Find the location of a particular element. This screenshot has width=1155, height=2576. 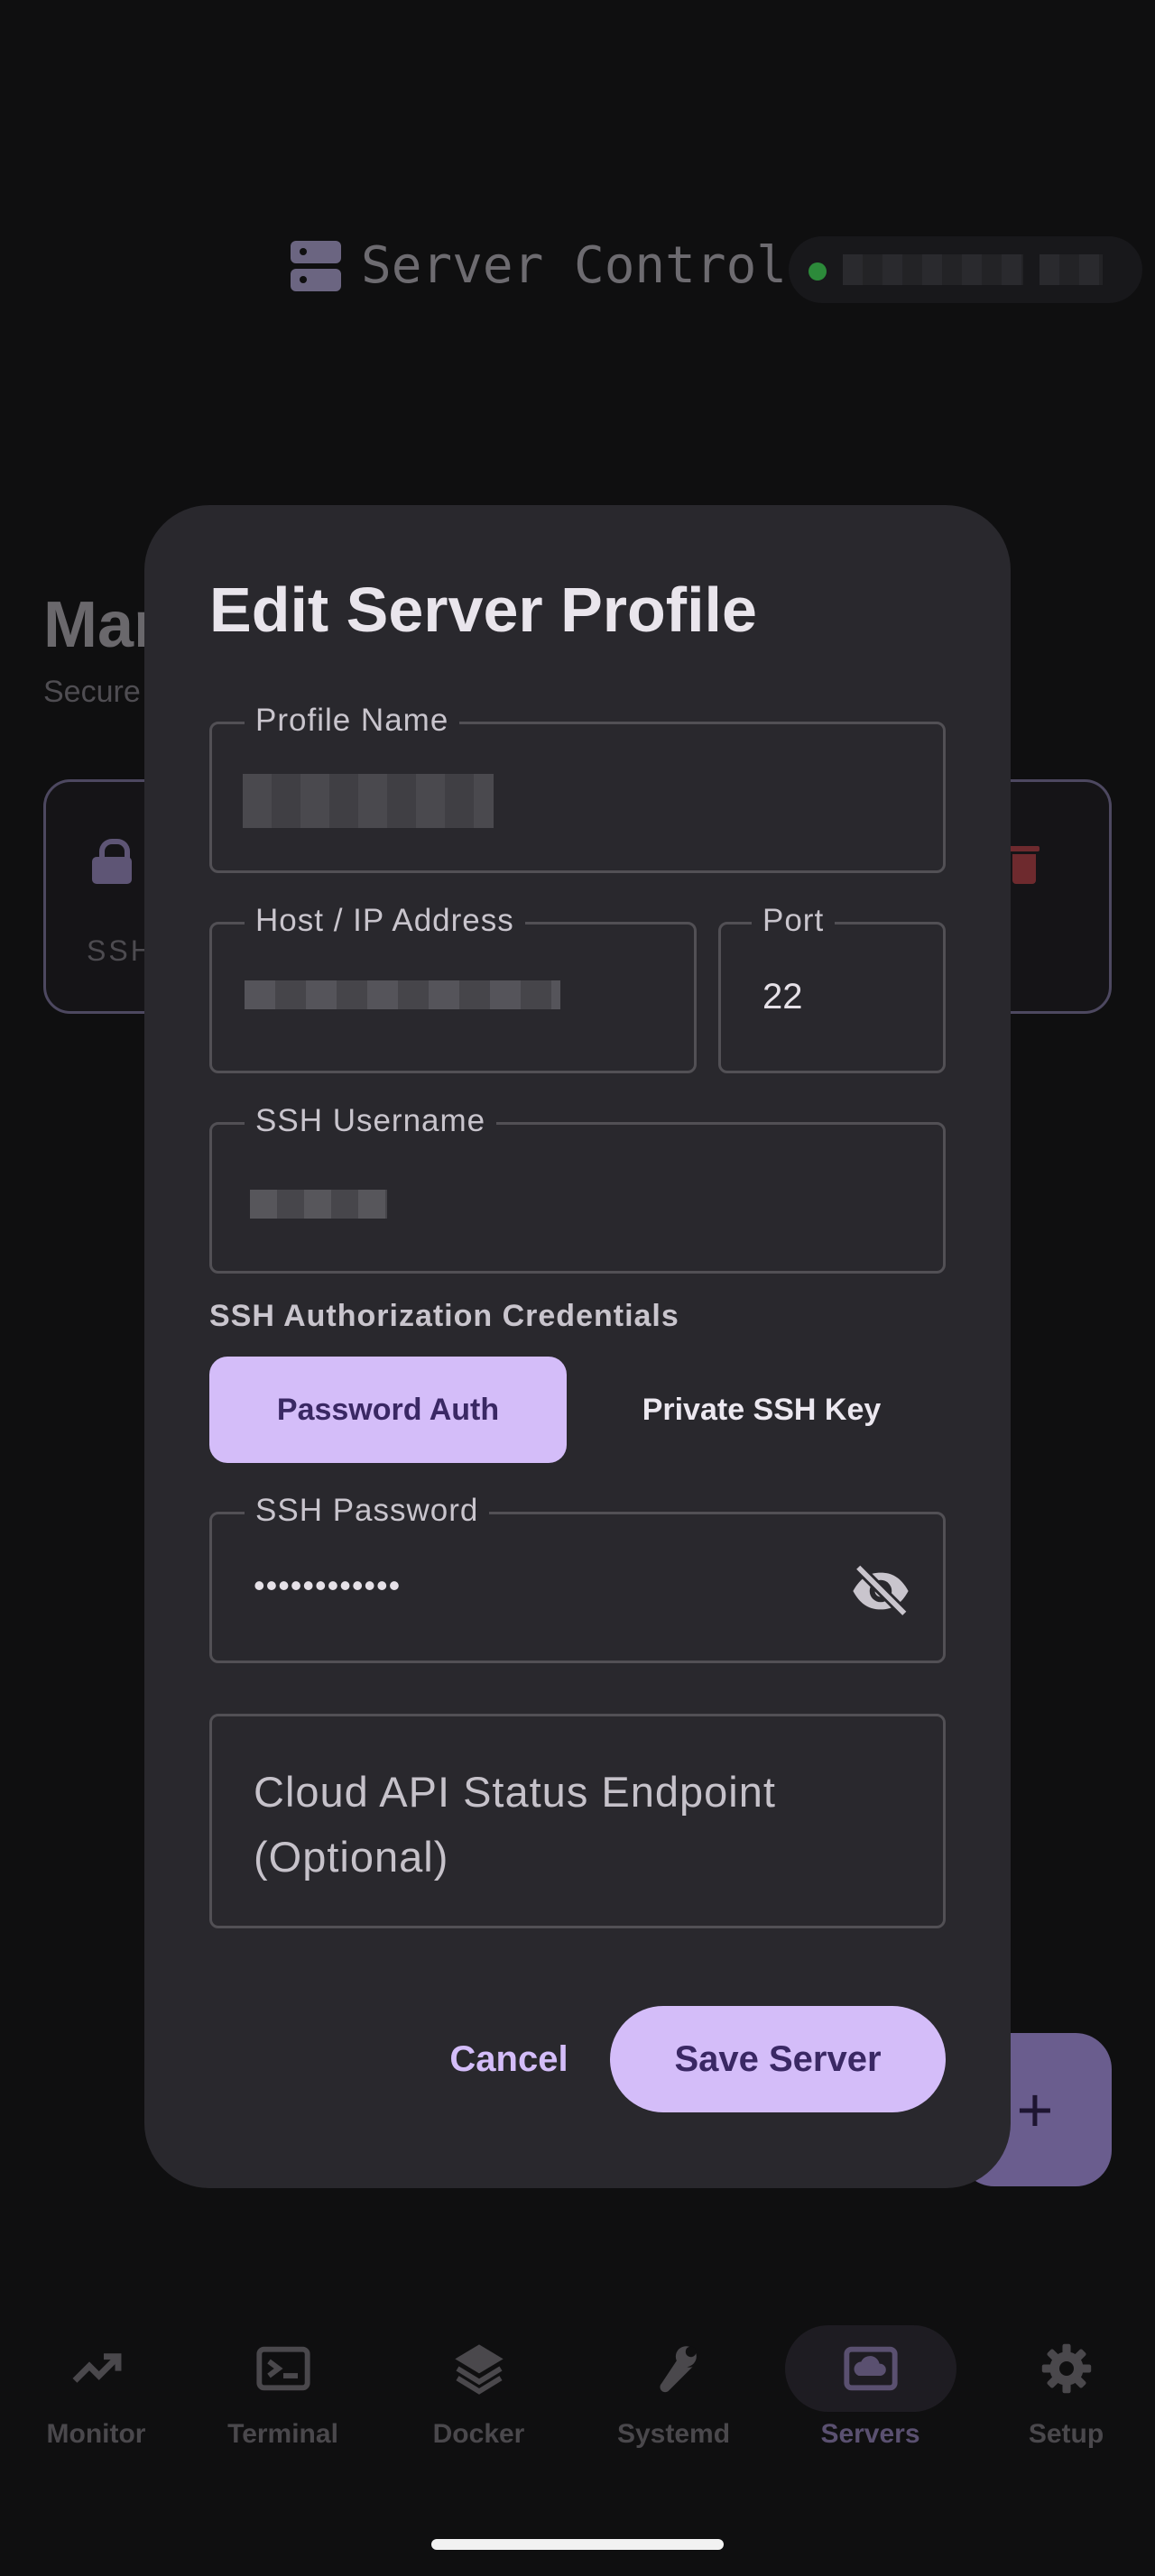

ssh-password-label: SSH Password is located at coordinates (367, 1511).